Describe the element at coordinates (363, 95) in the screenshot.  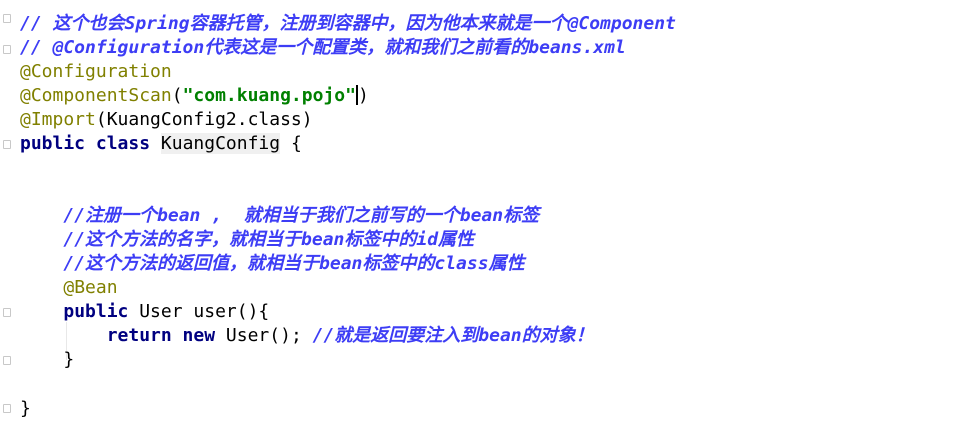
I see `code-token-plain: )` at that location.